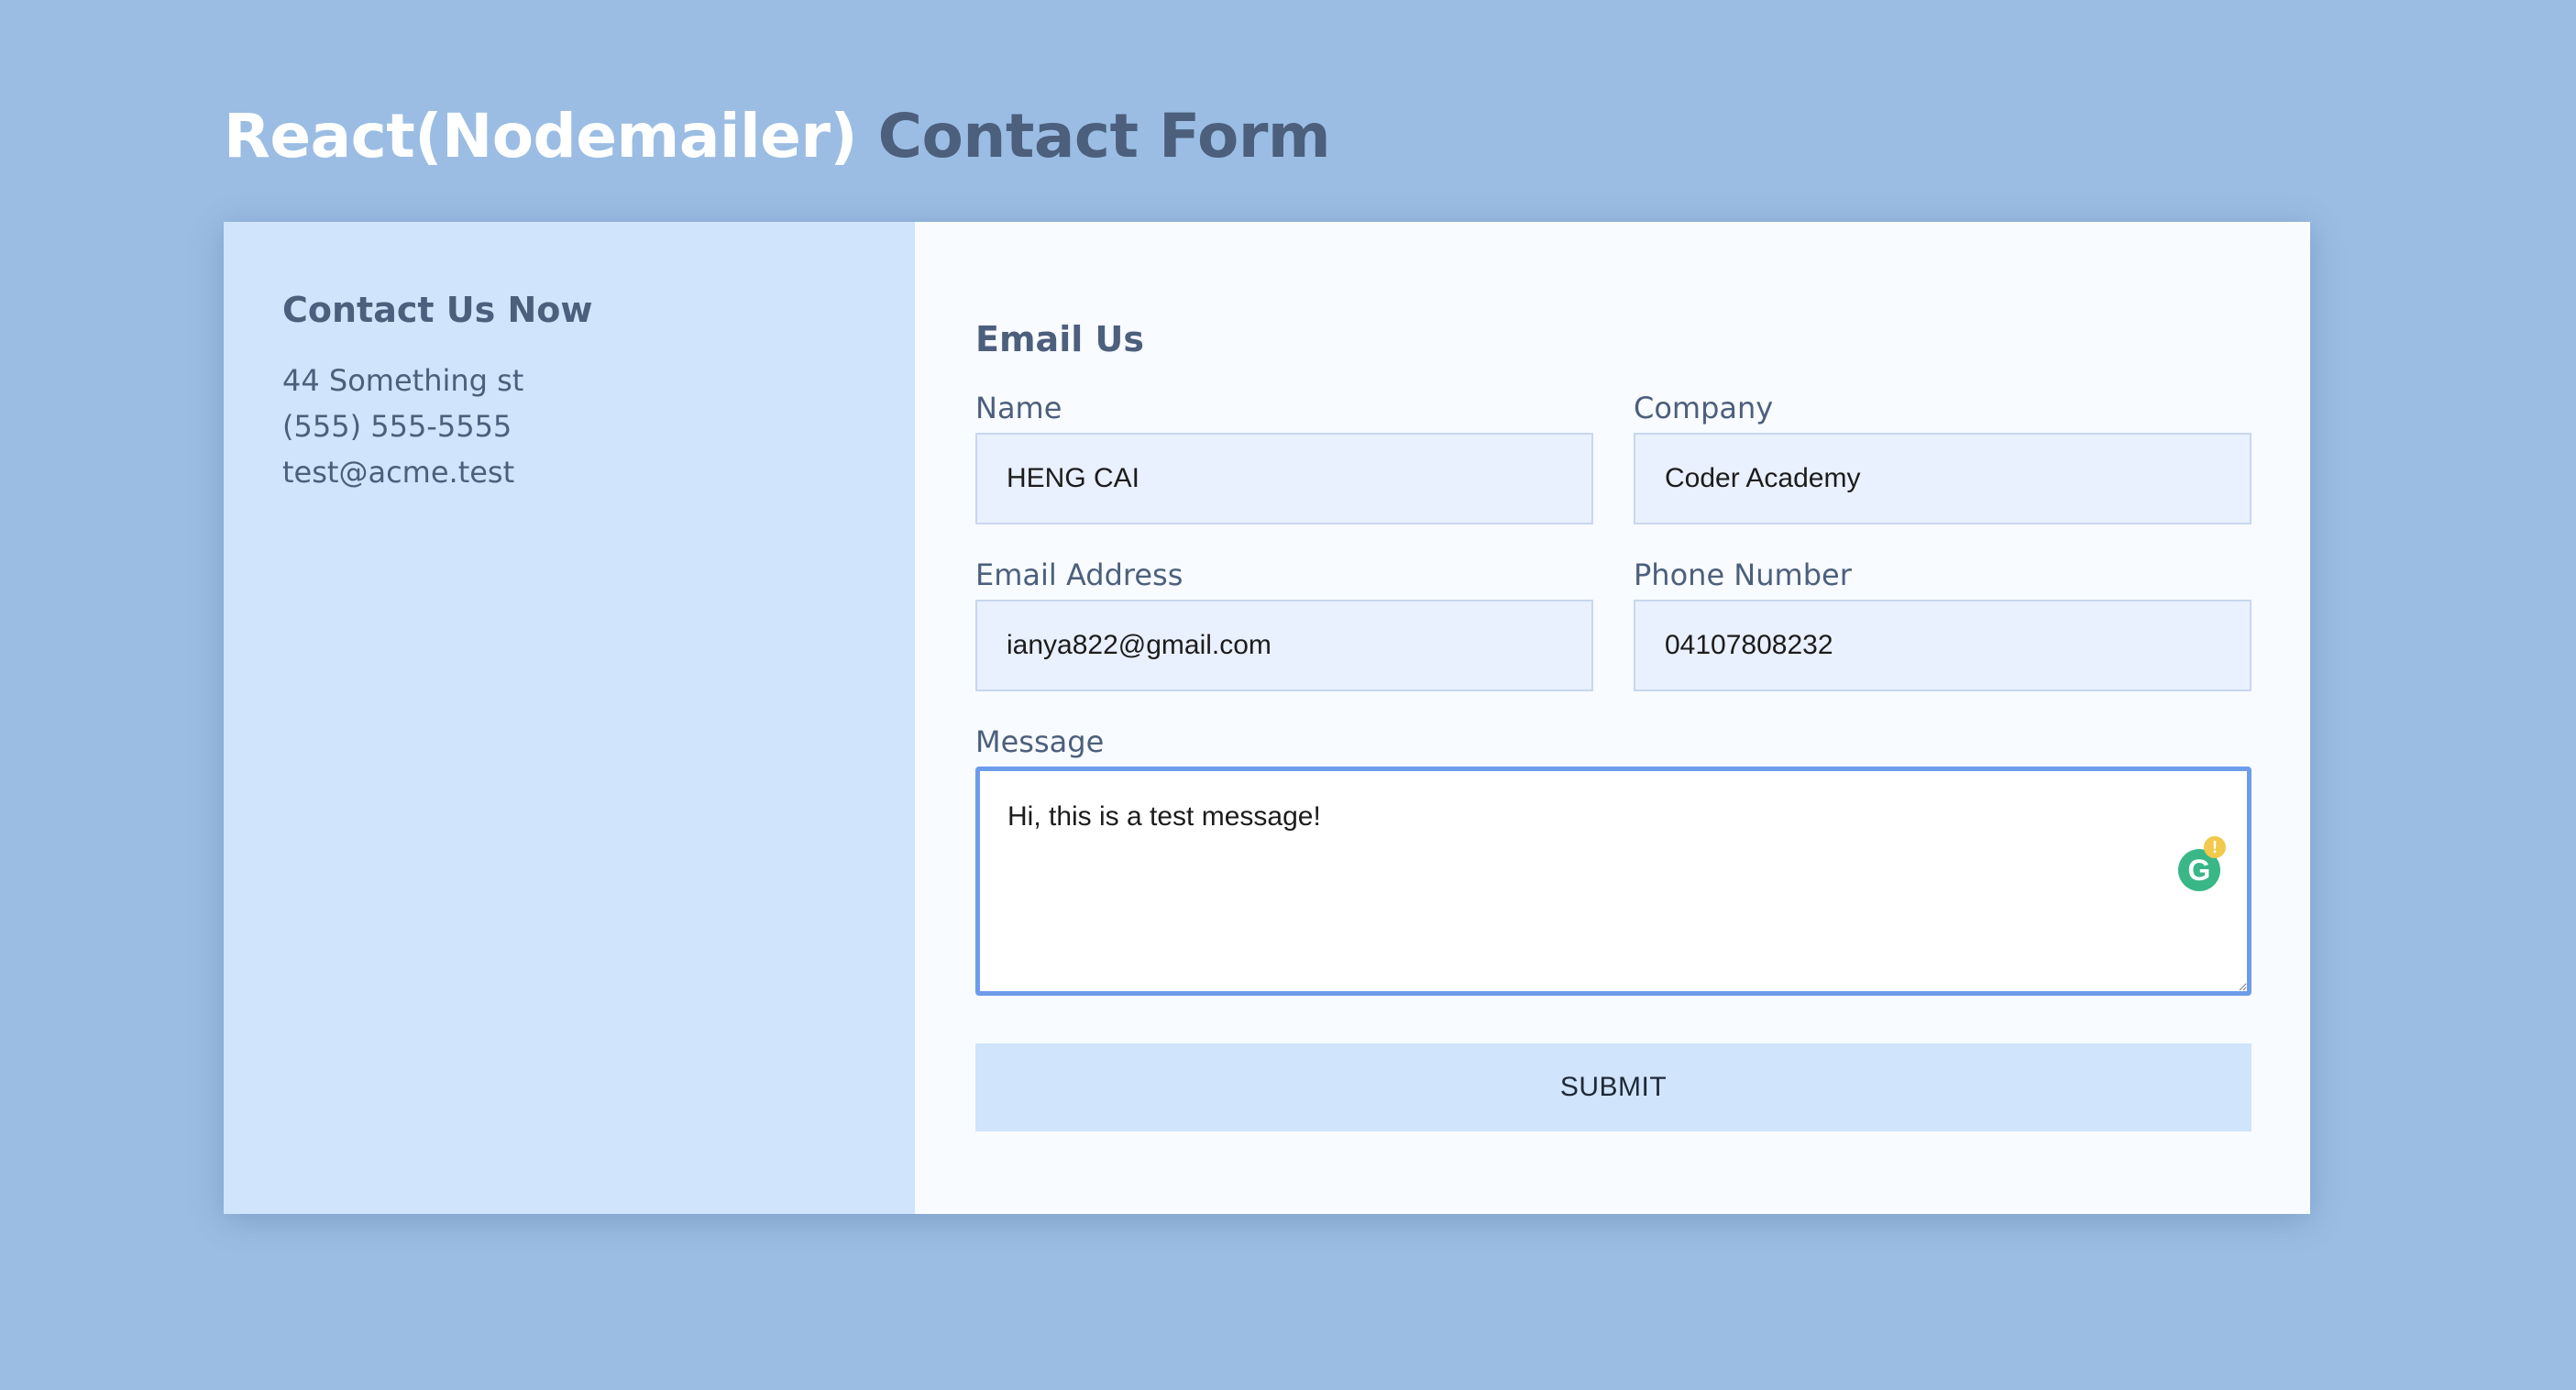 Image resolution: width=2576 pixels, height=1390 pixels. Describe the element at coordinates (437, 310) in the screenshot. I see `contact-info-heading: Contact Us Now` at that location.